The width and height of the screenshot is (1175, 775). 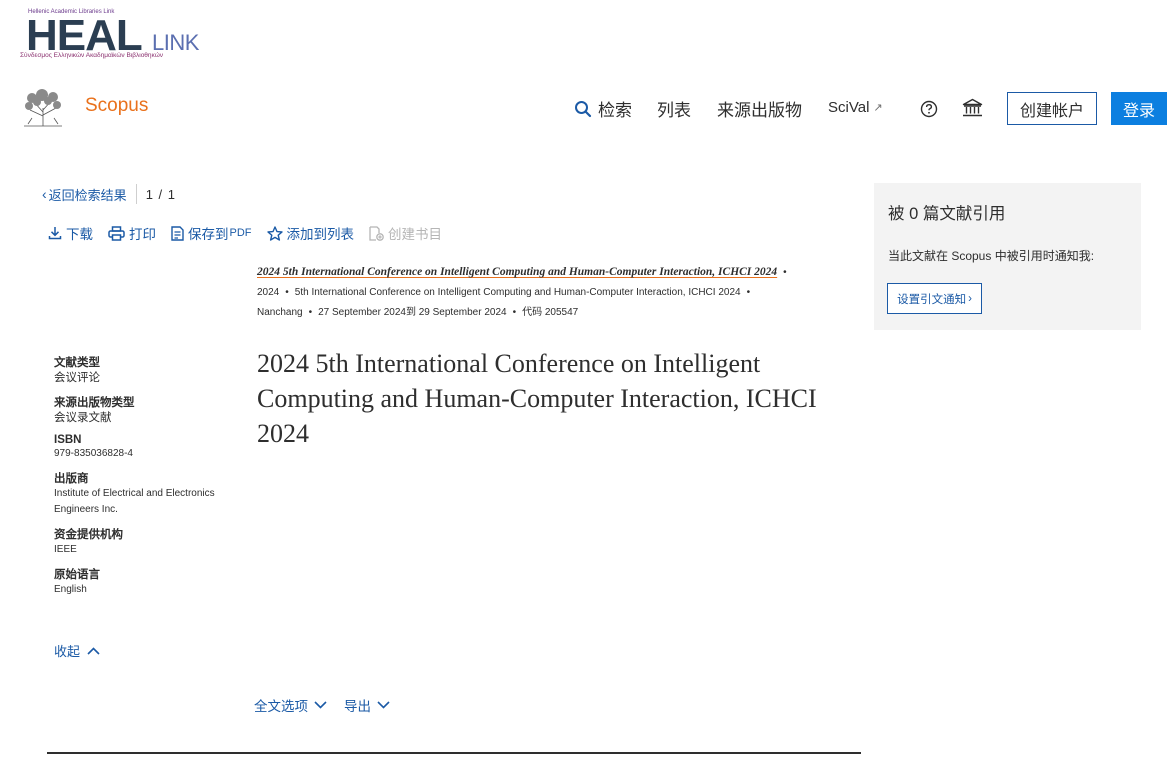 What do you see at coordinates (77, 378) in the screenshot?
I see `doc-type-value: 会议评论` at bounding box center [77, 378].